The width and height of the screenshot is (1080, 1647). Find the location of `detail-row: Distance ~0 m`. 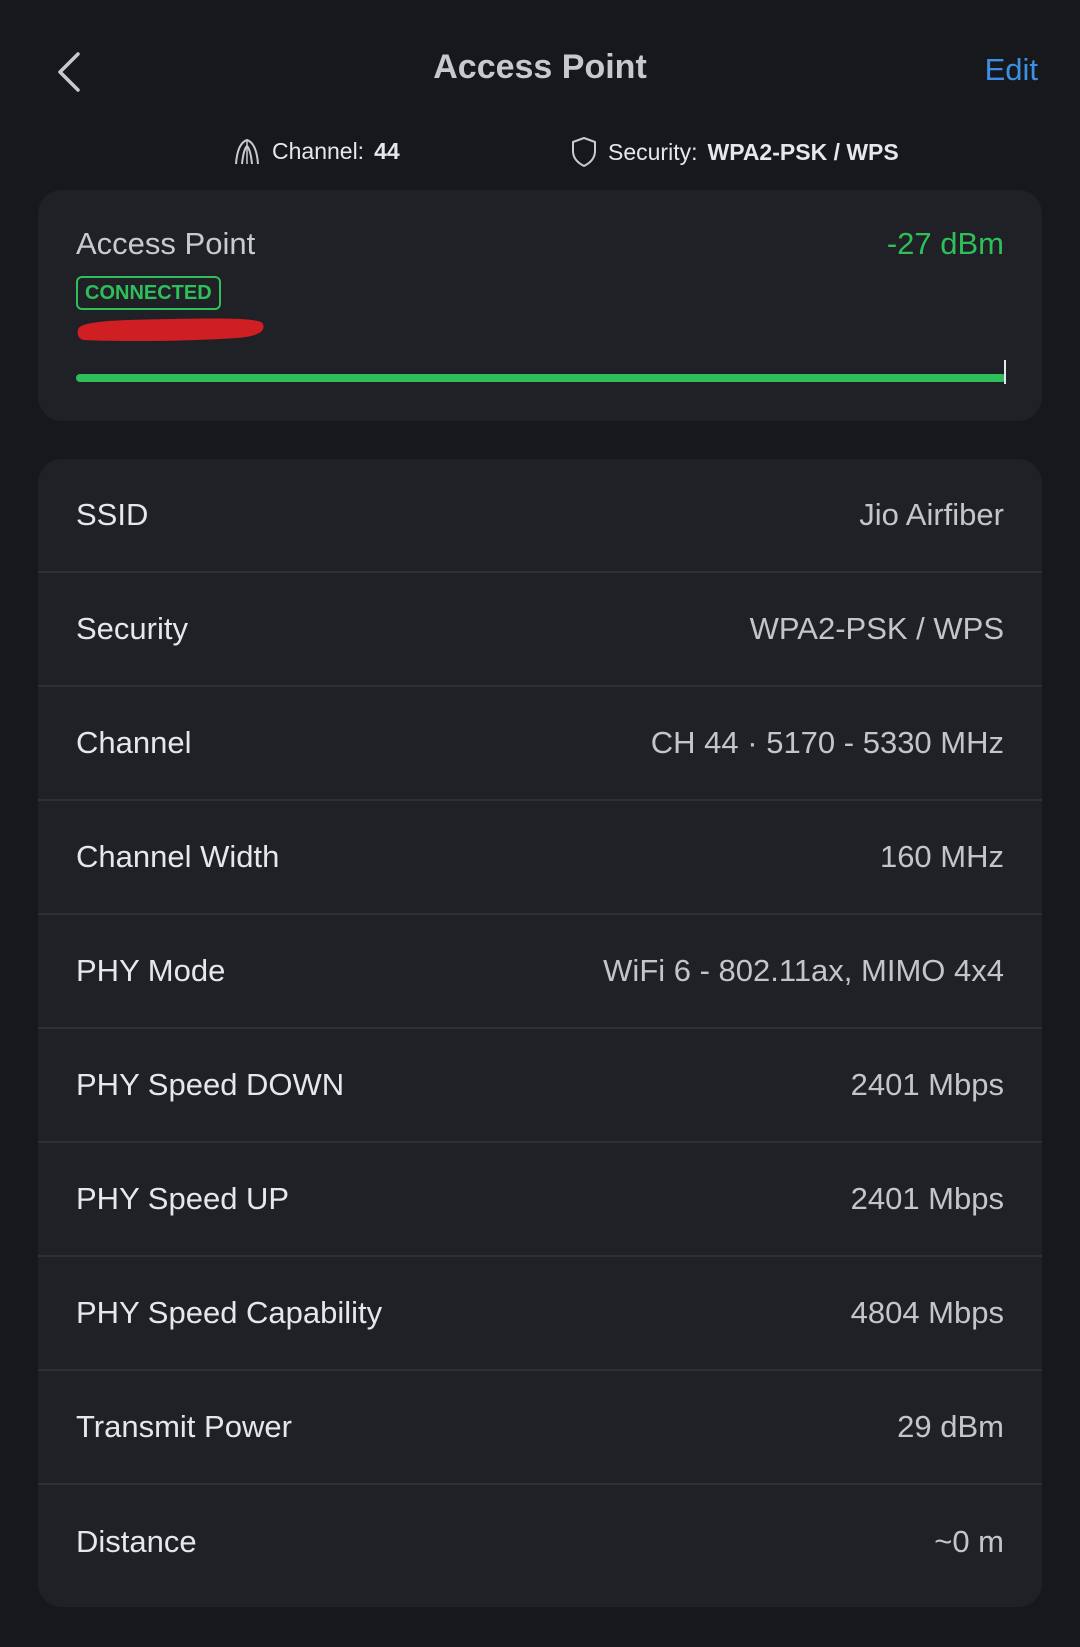

detail-row: Distance ~0 m is located at coordinates (540, 1542).